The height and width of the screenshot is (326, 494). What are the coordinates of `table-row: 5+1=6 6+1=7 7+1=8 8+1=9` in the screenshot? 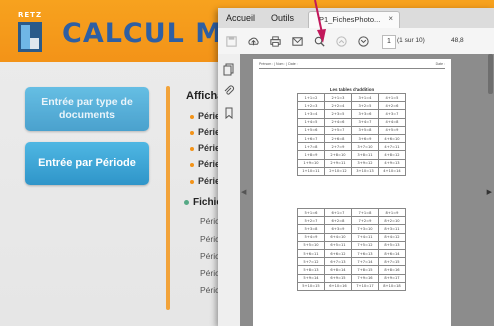 It's located at (351, 212).